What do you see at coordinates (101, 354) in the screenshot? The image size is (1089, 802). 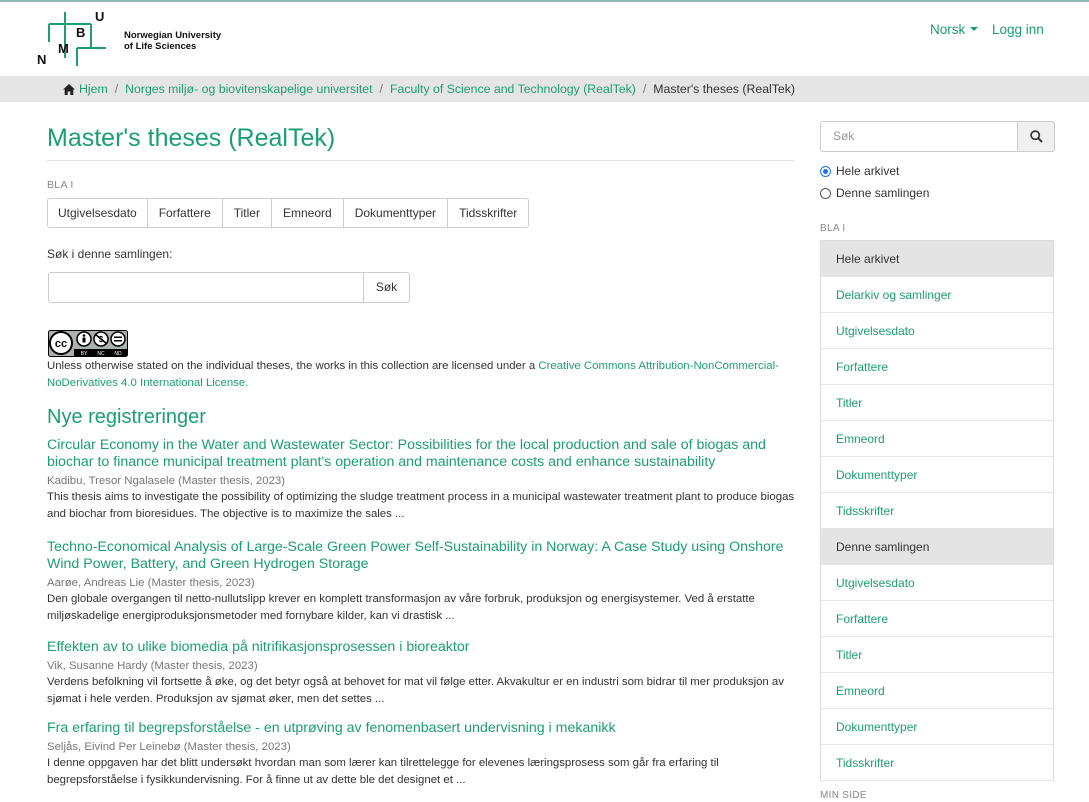 I see `cc-badge-label-nc: NC` at bounding box center [101, 354].